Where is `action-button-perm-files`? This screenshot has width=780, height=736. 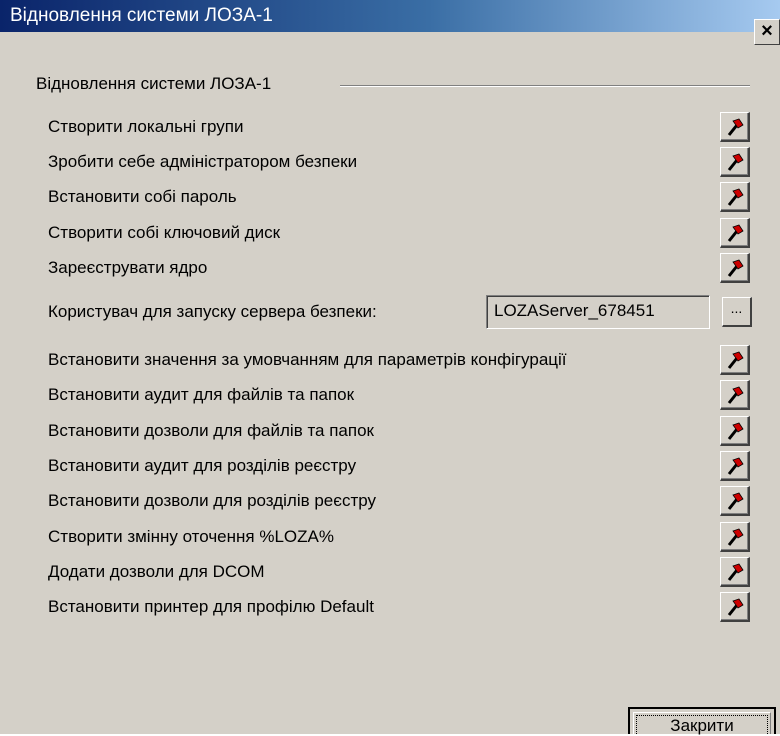
action-button-perm-files is located at coordinates (735, 431).